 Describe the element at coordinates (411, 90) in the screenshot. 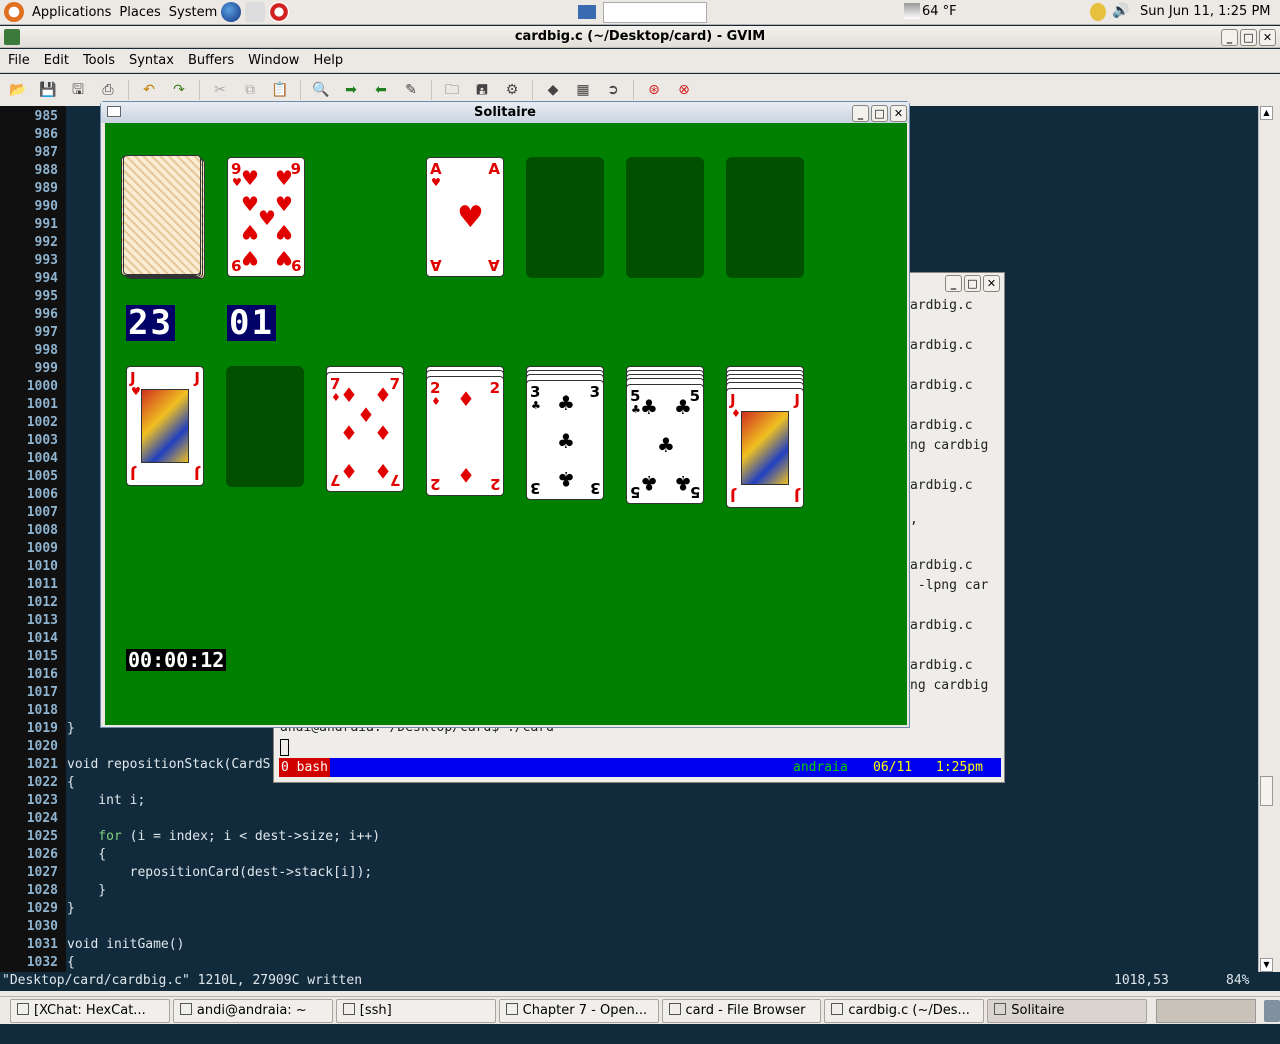

I see `replace-icon: ✎` at that location.